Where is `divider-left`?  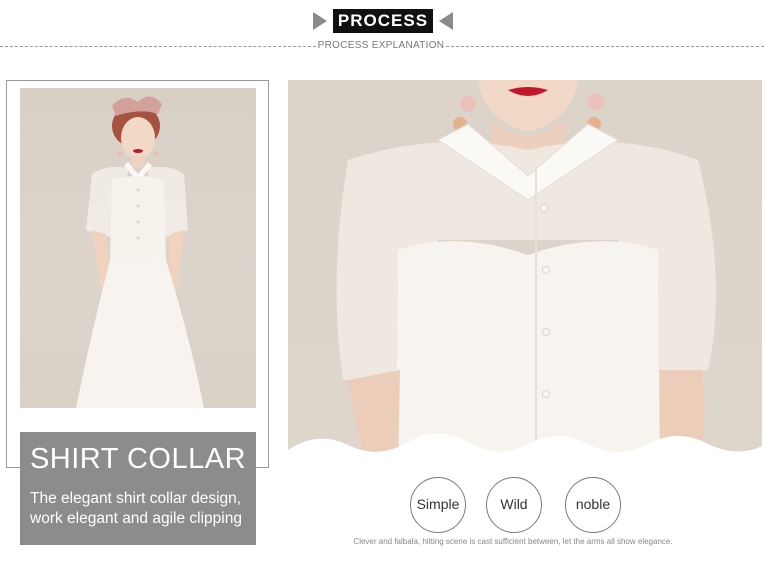 divider-left is located at coordinates (158, 46).